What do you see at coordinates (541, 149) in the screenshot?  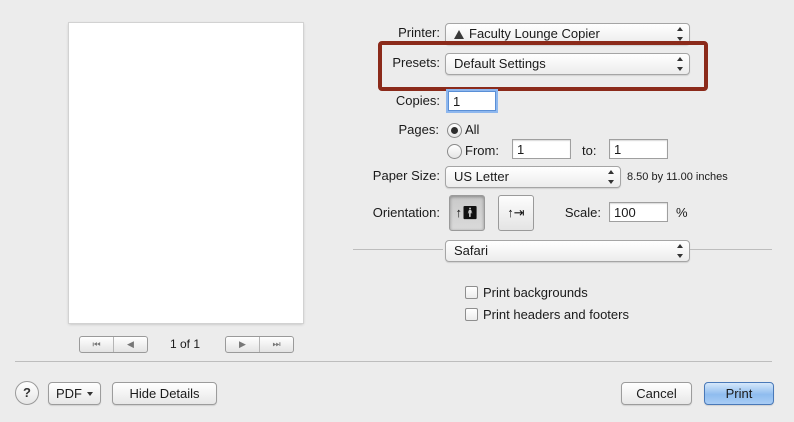 I see `pages-from-field: 1` at bounding box center [541, 149].